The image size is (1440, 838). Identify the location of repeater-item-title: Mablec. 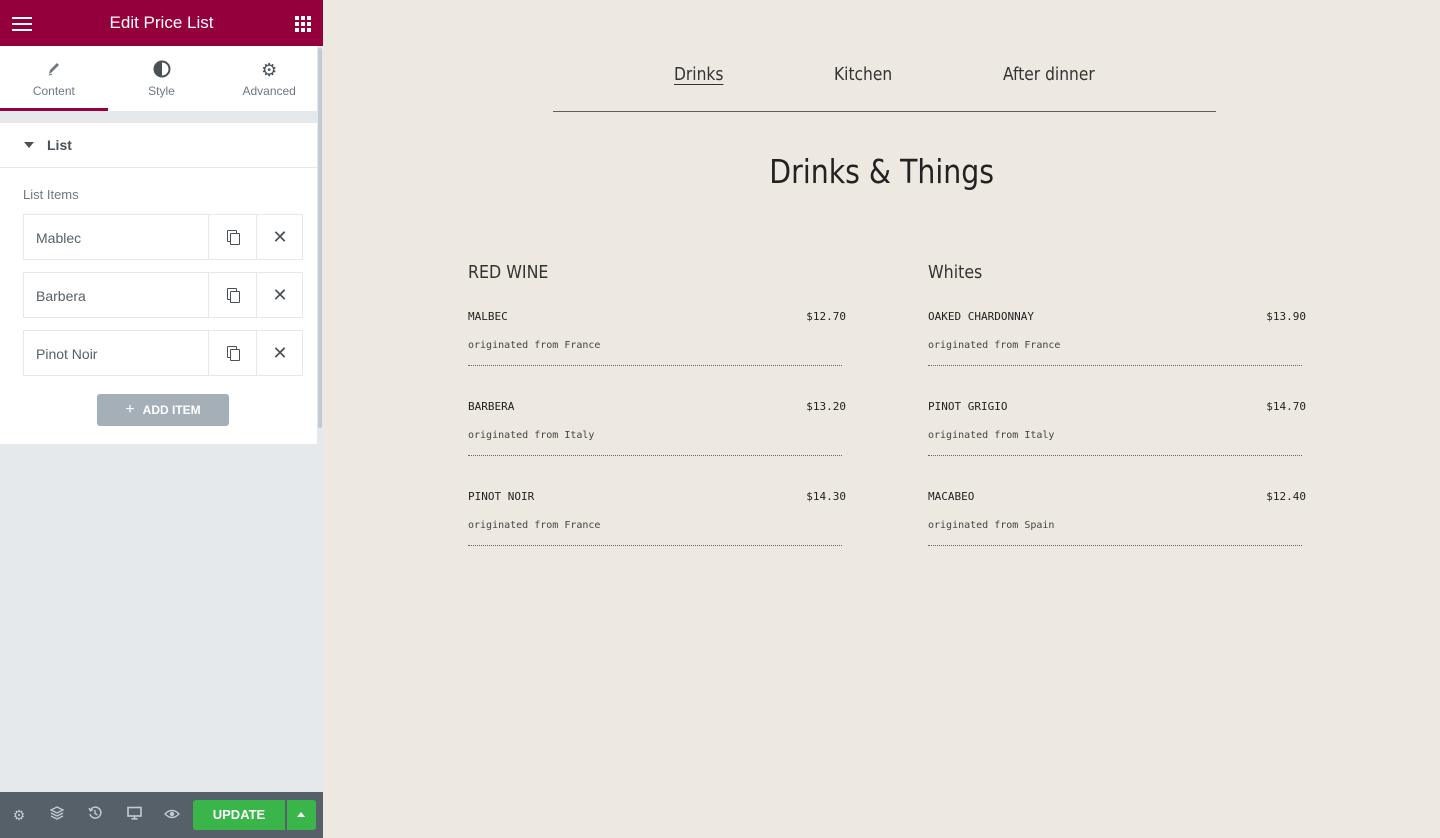
(121, 238).